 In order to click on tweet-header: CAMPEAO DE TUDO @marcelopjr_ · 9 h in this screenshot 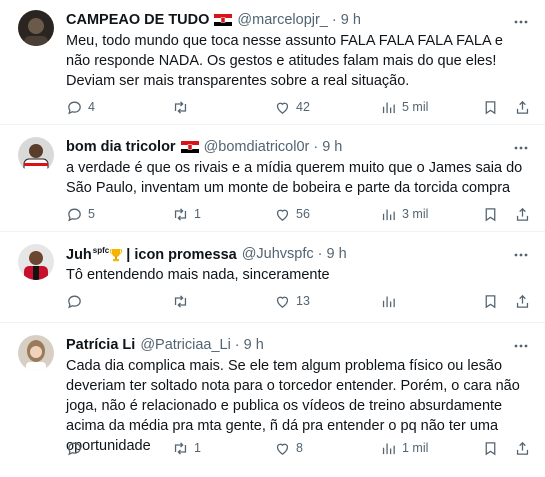, I will do `click(298, 20)`.